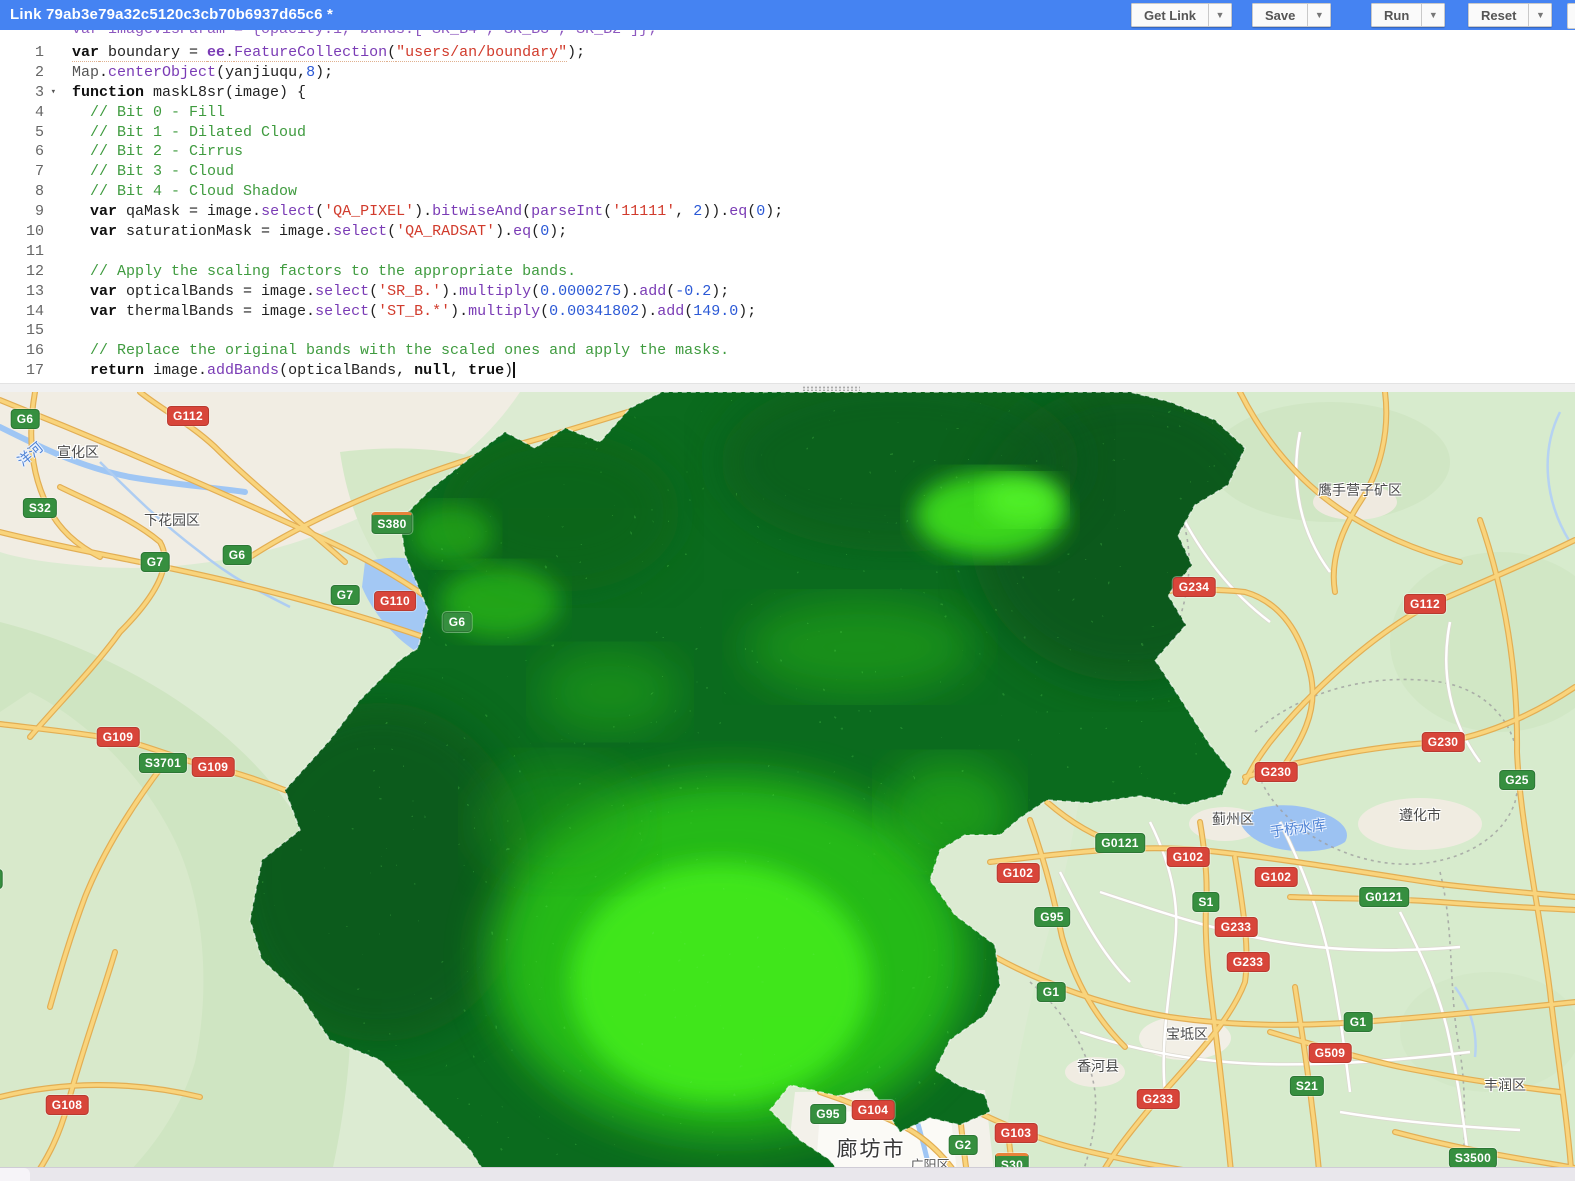 The height and width of the screenshot is (1181, 1575). Describe the element at coordinates (39, 212) in the screenshot. I see `line-number: 9` at that location.